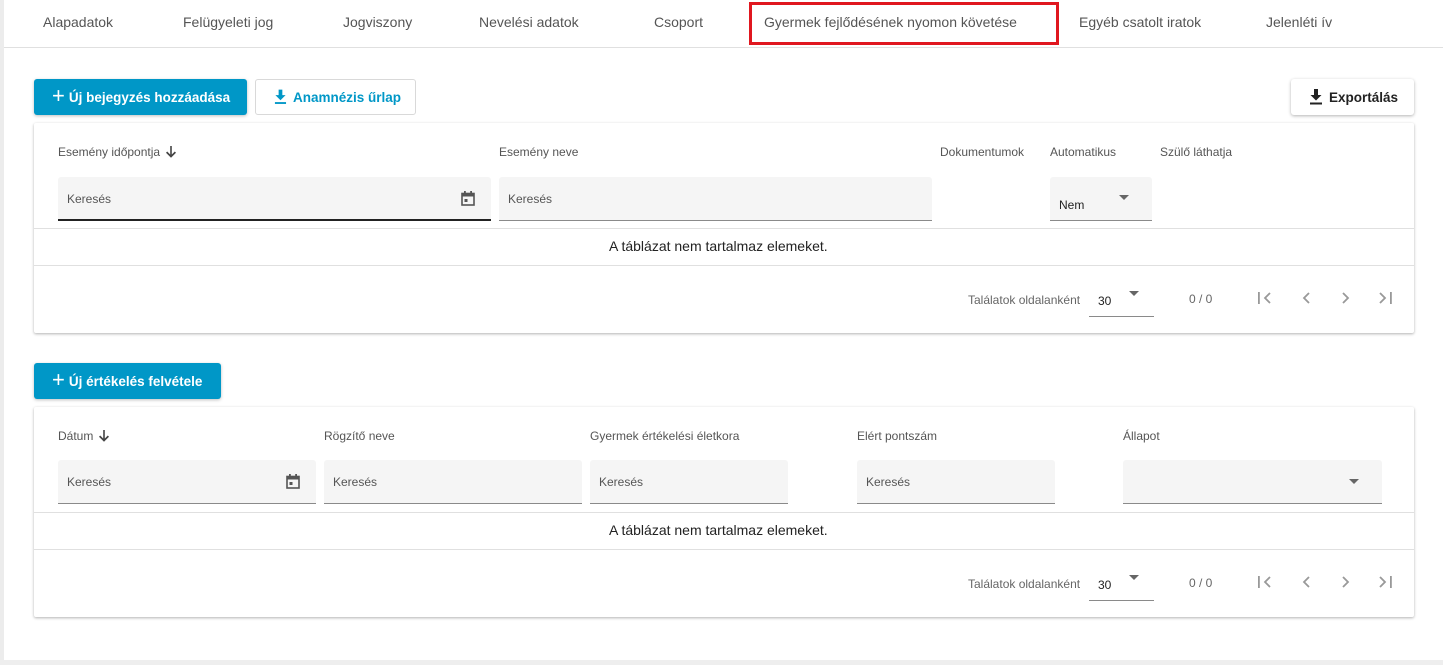 Image resolution: width=1443 pixels, height=665 pixels. What do you see at coordinates (453, 482) in the screenshot?
I see `recorder-filter: Keresés` at bounding box center [453, 482].